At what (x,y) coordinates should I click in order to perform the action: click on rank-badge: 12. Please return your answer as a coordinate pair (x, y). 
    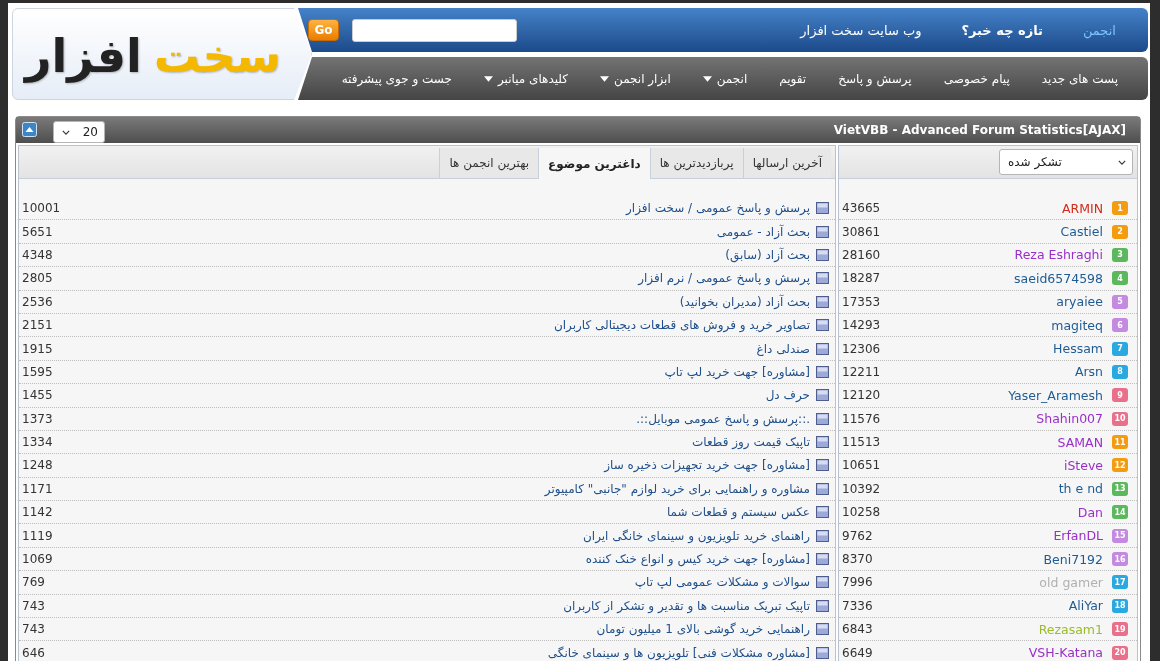
    Looking at the image, I should click on (1120, 465).